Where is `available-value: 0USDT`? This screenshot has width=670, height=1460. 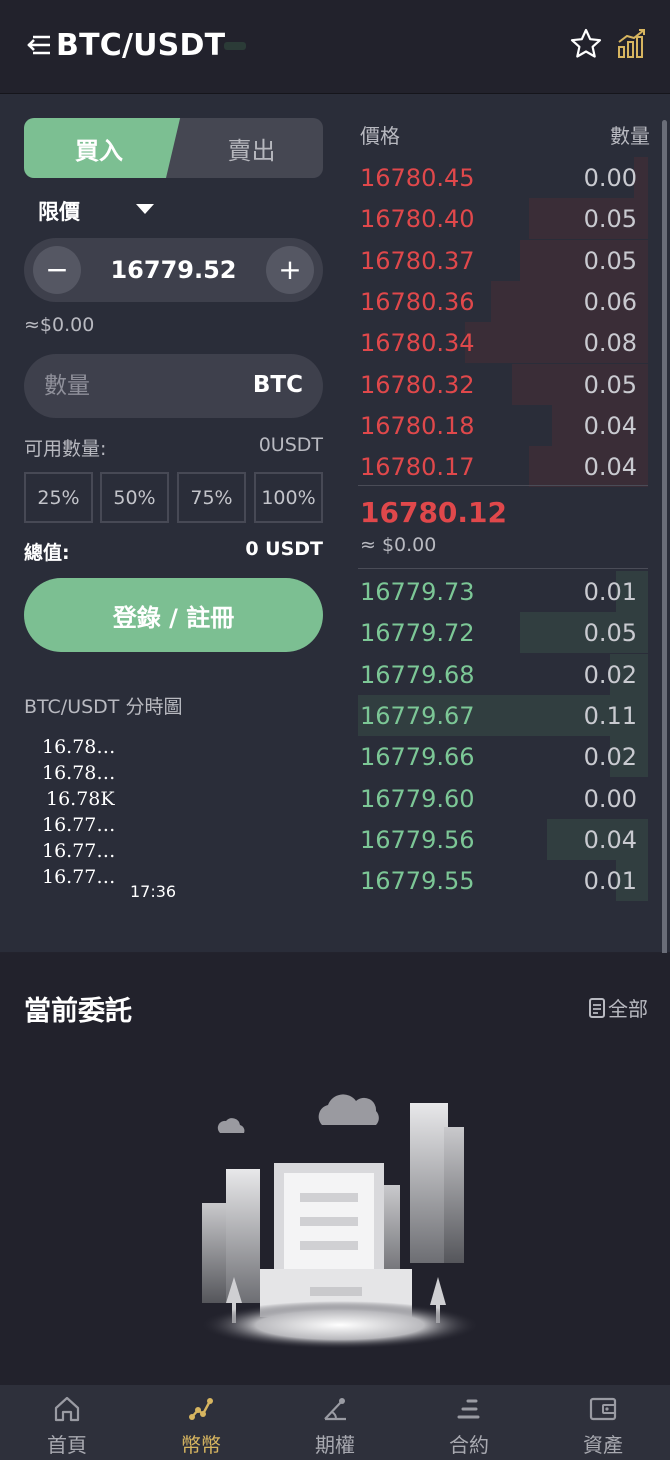 available-value: 0USDT is located at coordinates (290, 445).